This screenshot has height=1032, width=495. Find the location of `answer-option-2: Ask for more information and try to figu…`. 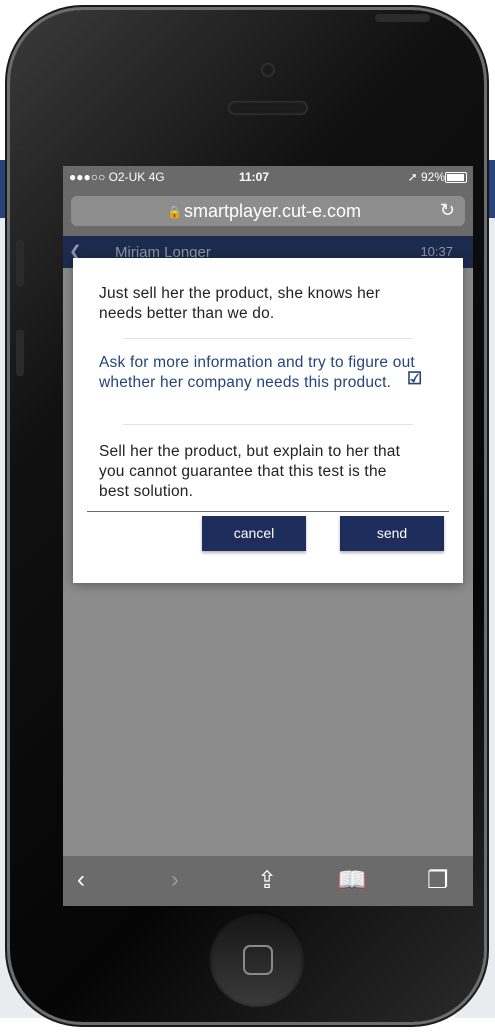

answer-option-2: Ask for more information and try to figu… is located at coordinates (259, 373).